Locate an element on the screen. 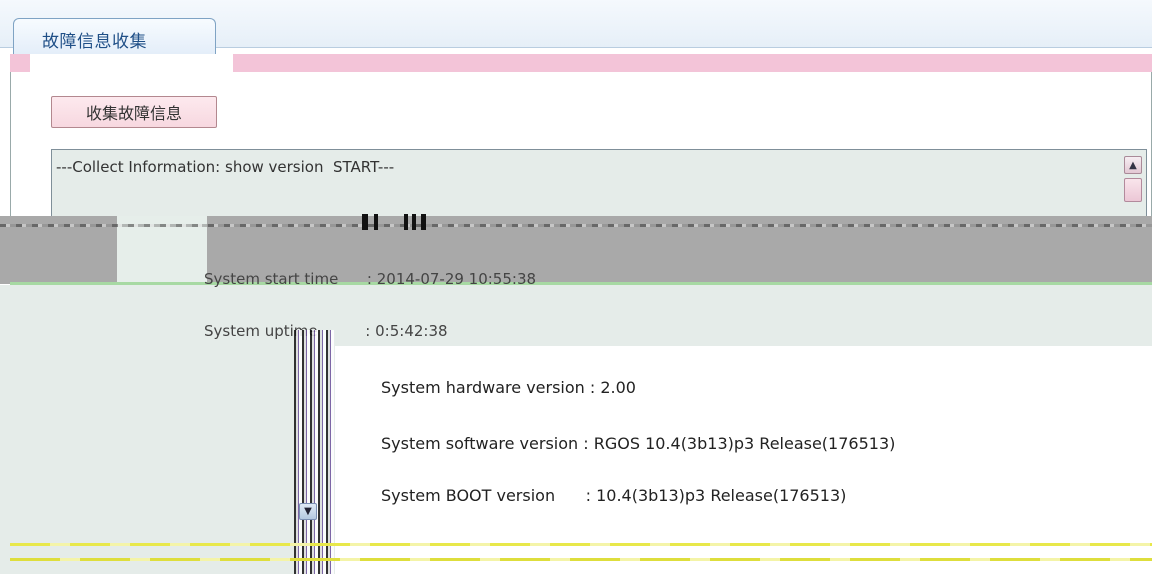 This screenshot has height=574, width=1152. tab-fault-info-collect: 故障信息收集 is located at coordinates (114, 36).